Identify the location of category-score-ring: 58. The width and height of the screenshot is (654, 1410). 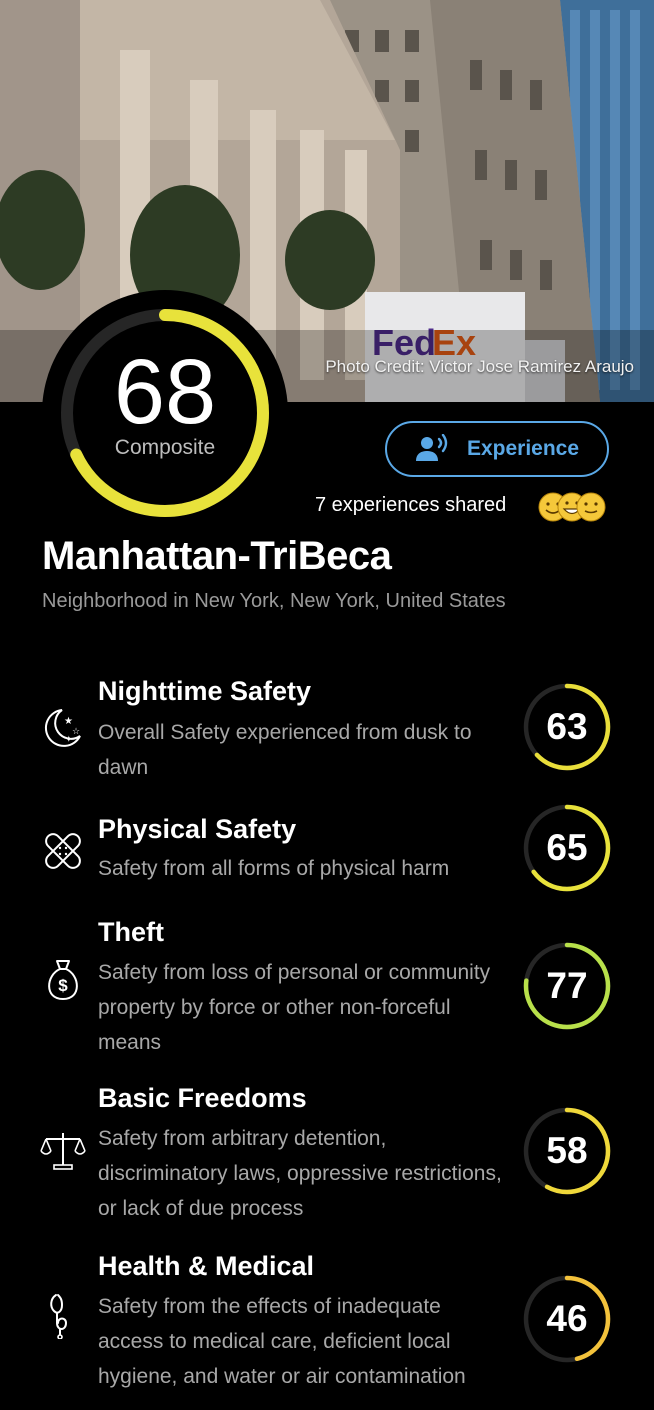
(567, 1151).